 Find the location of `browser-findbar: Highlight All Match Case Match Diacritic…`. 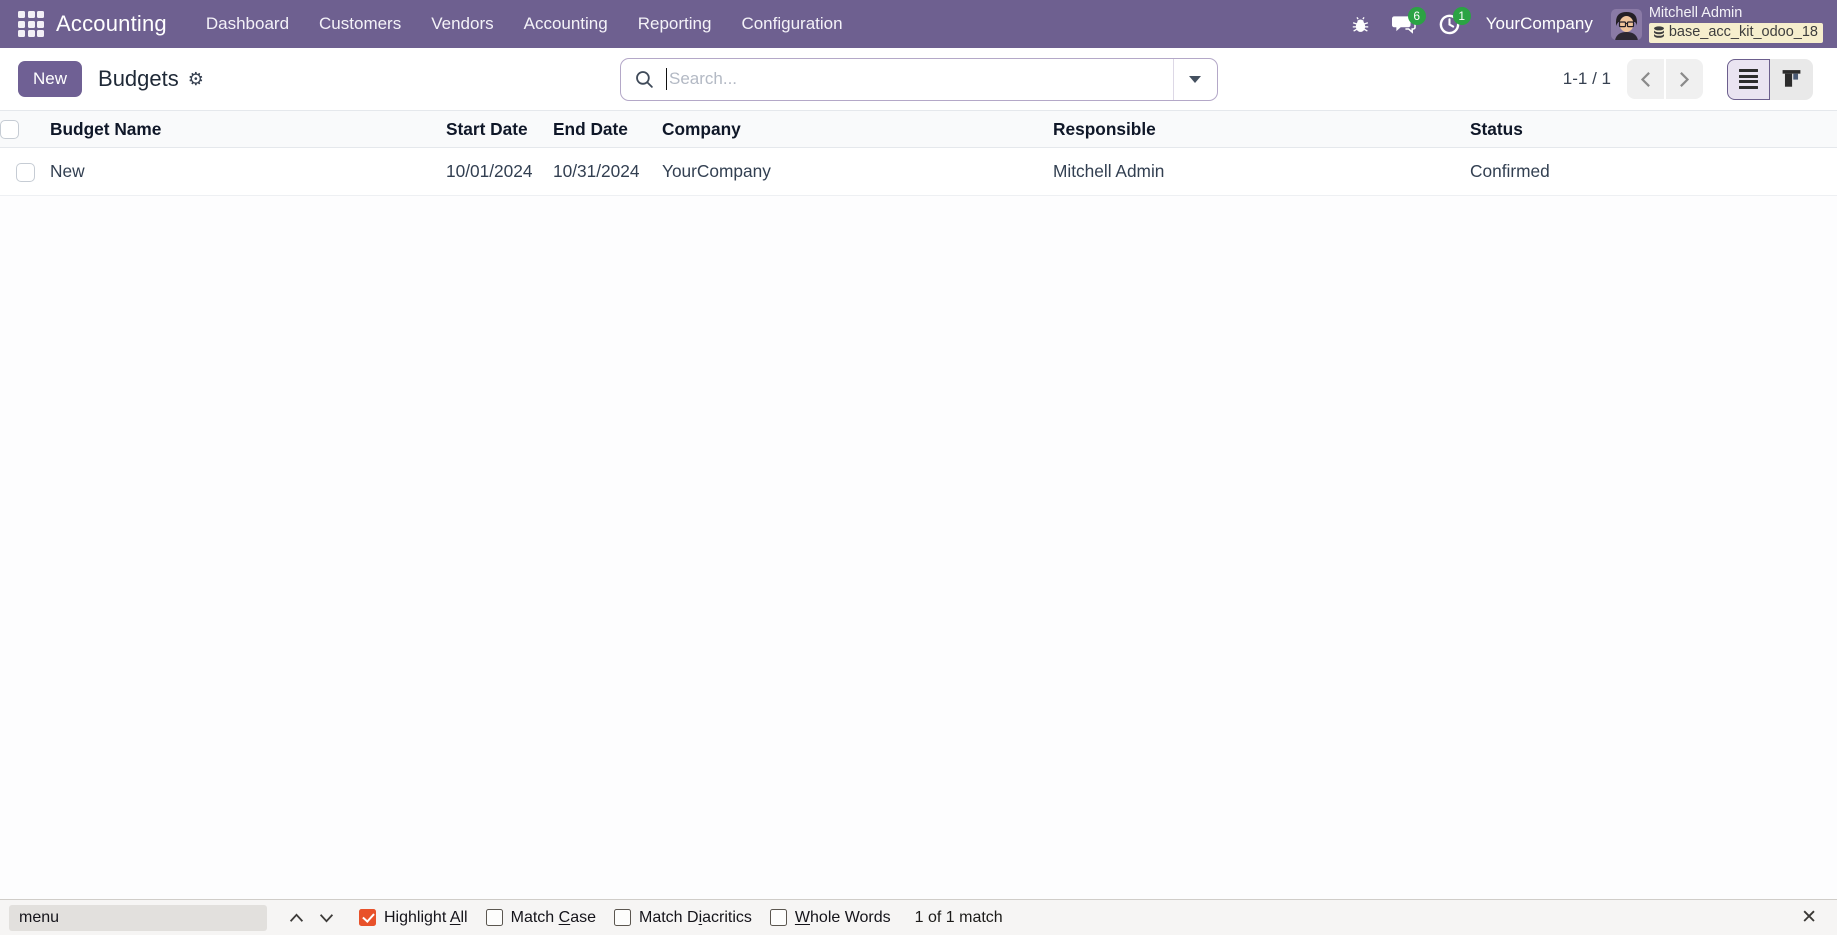

browser-findbar: Highlight All Match Case Match Diacritic… is located at coordinates (918, 917).